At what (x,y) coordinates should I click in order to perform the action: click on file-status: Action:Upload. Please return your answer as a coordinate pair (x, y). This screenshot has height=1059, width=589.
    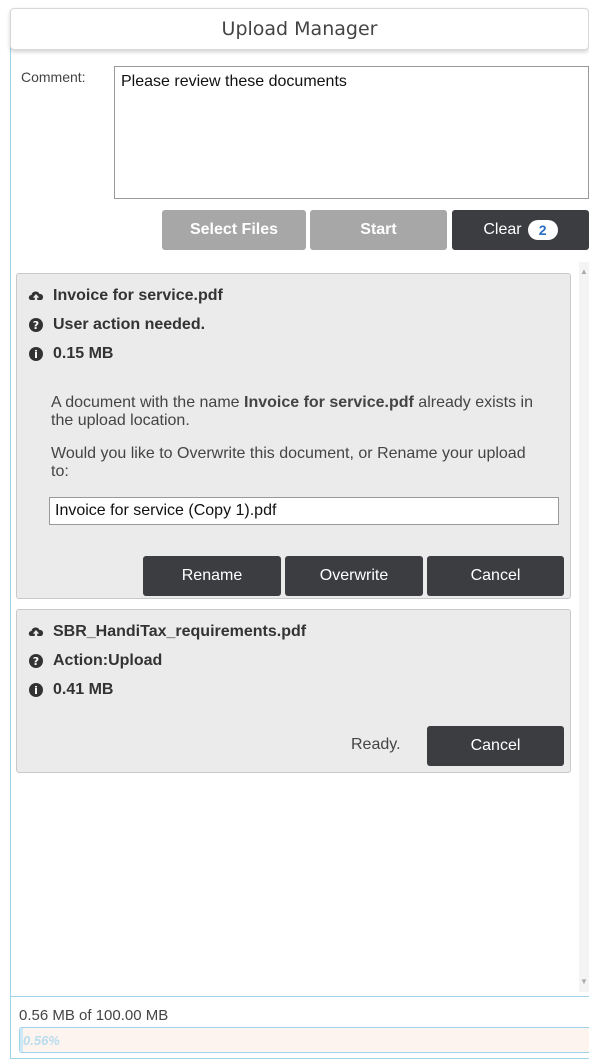
    Looking at the image, I should click on (108, 660).